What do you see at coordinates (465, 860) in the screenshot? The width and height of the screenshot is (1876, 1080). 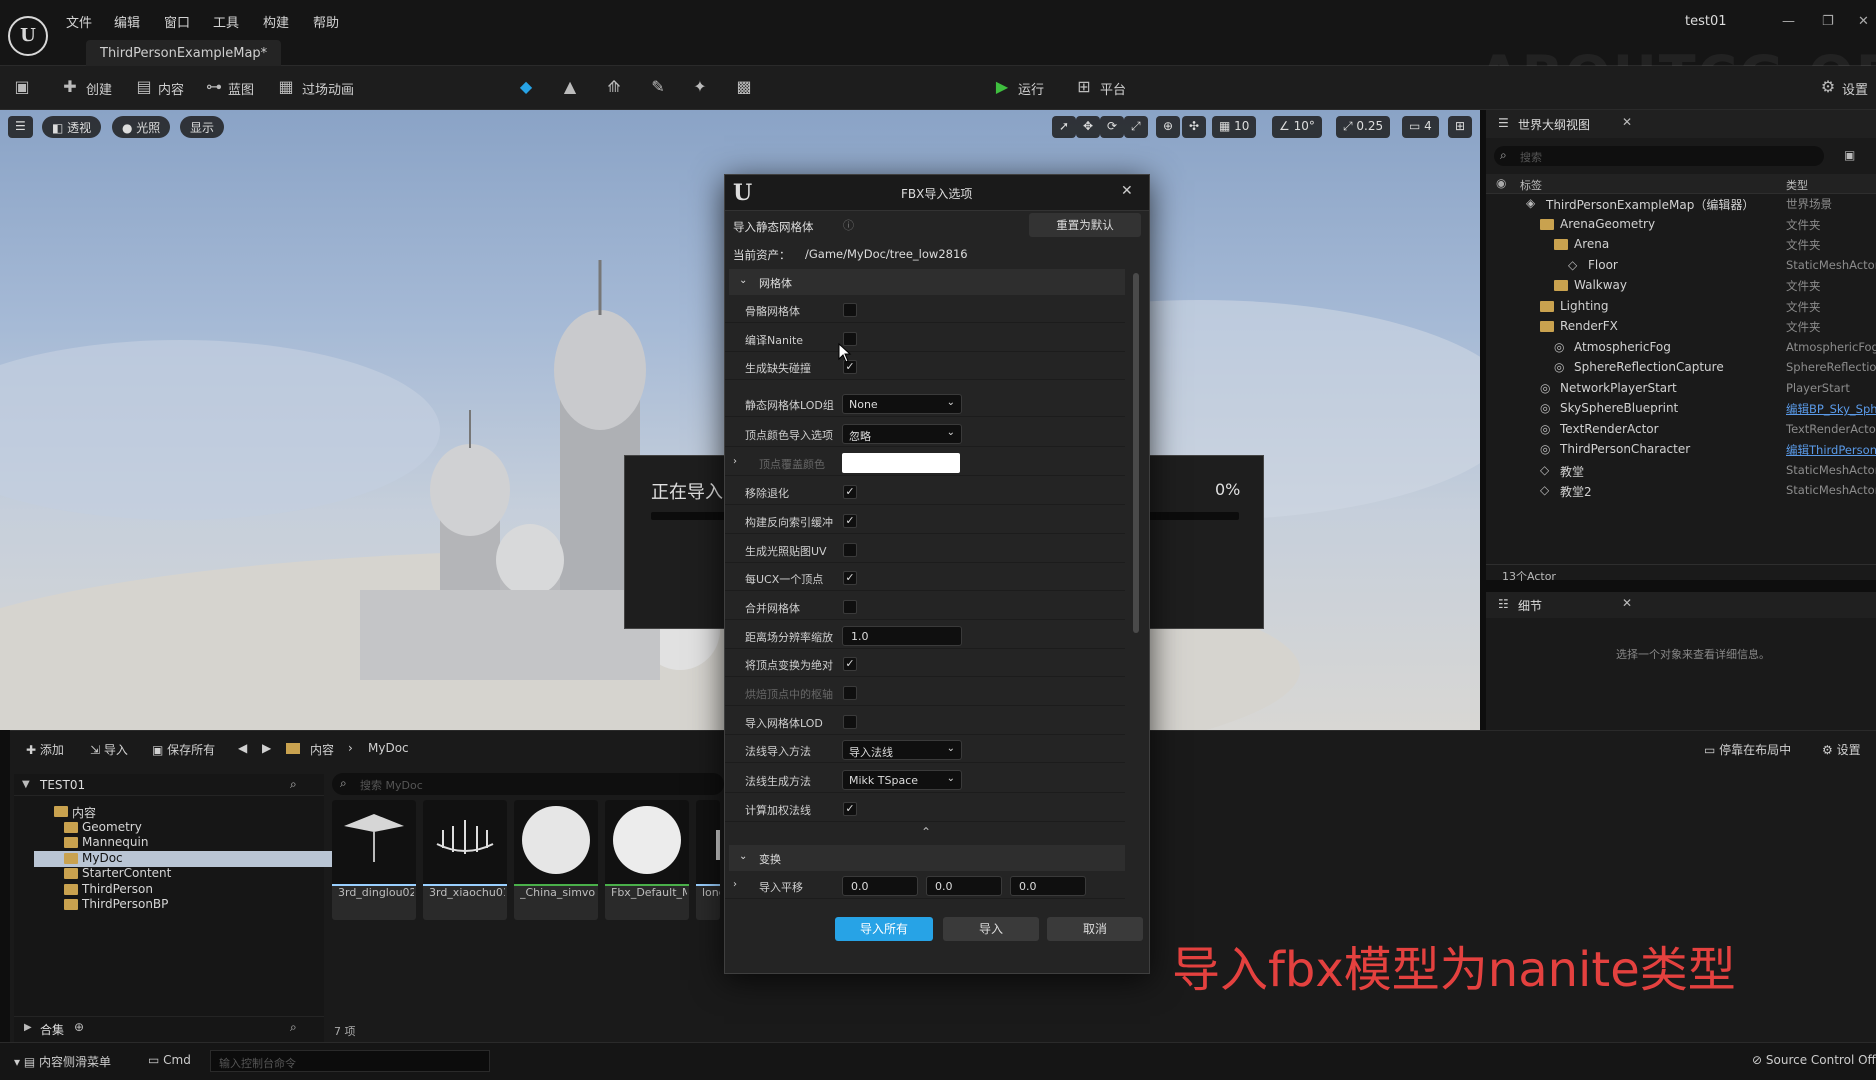 I see `asset-tile: 3rd_xiaochu013` at bounding box center [465, 860].